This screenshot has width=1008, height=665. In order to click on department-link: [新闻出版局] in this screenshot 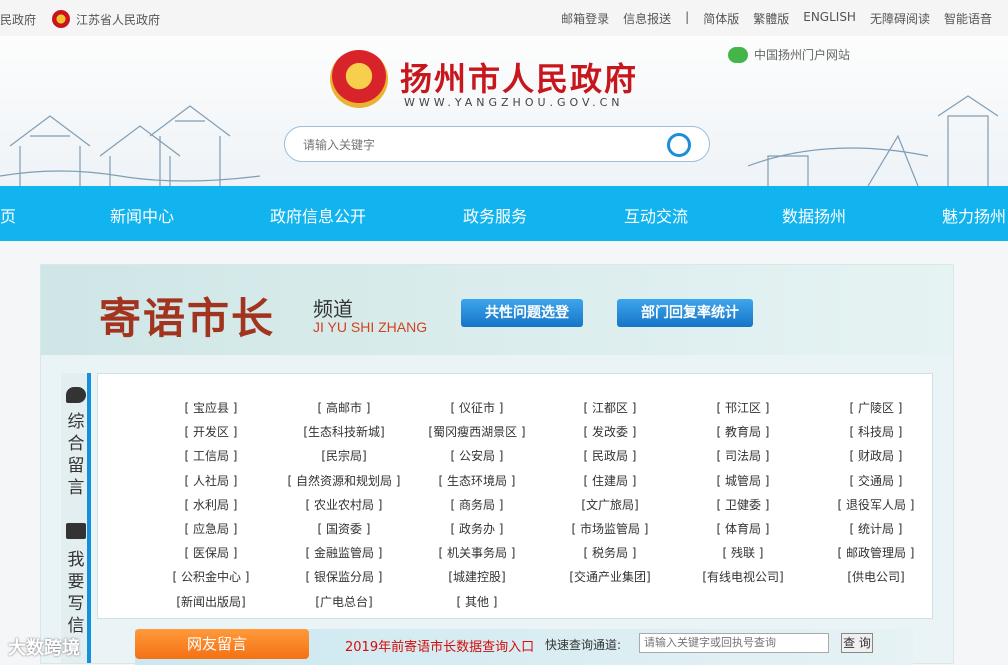, I will do `click(211, 601)`.